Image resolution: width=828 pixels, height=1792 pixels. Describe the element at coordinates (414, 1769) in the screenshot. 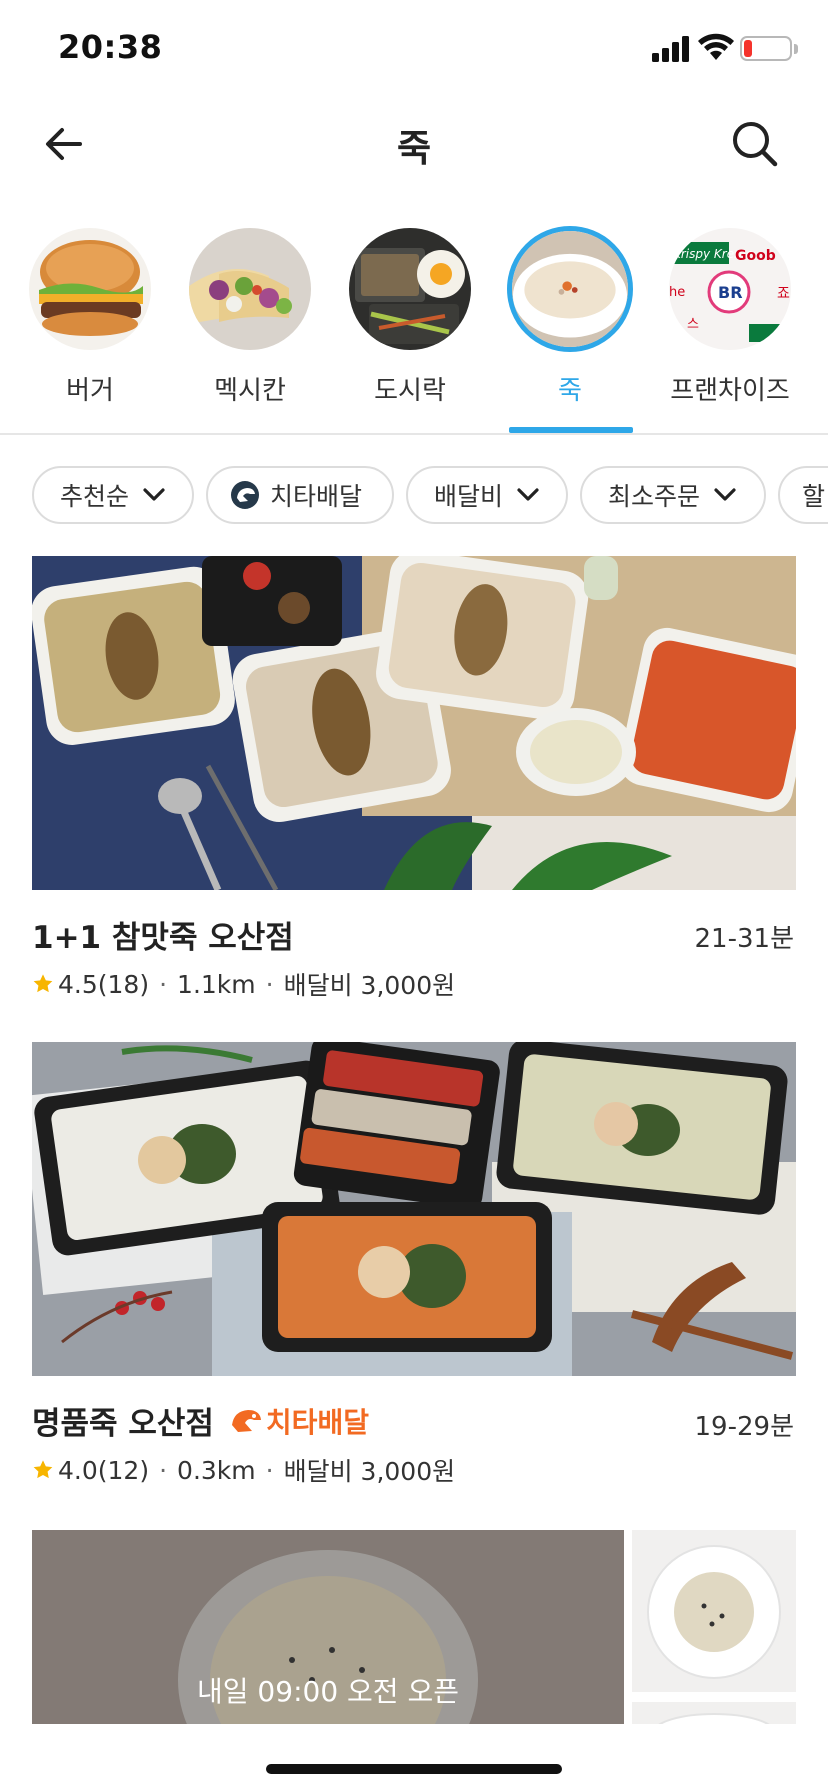

I see `home-indicator` at that location.